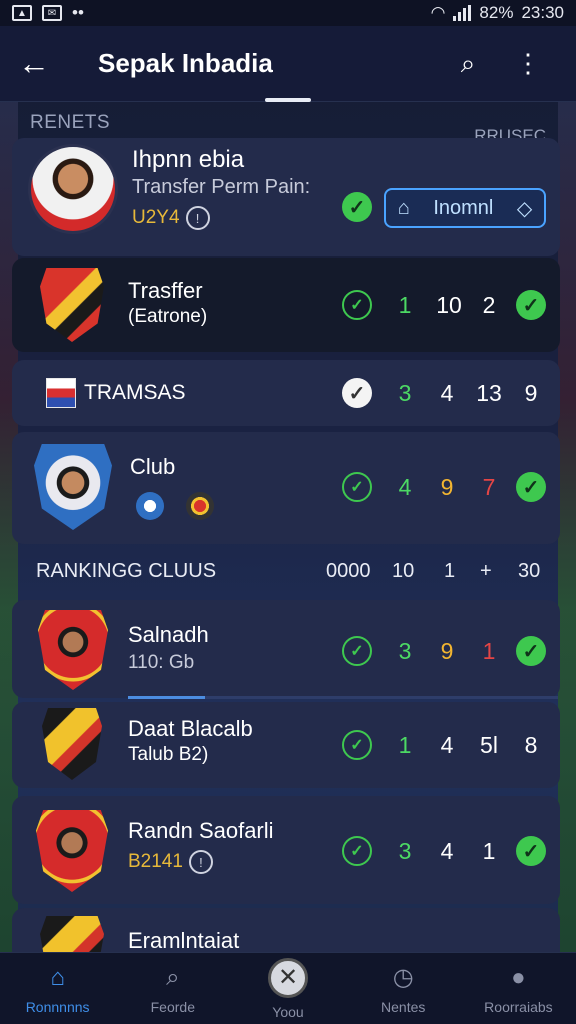 This screenshot has height=1024, width=576. I want to click on status-bar: ▲ ✉ •• ◠ 82% 23:30, so click(288, 13).